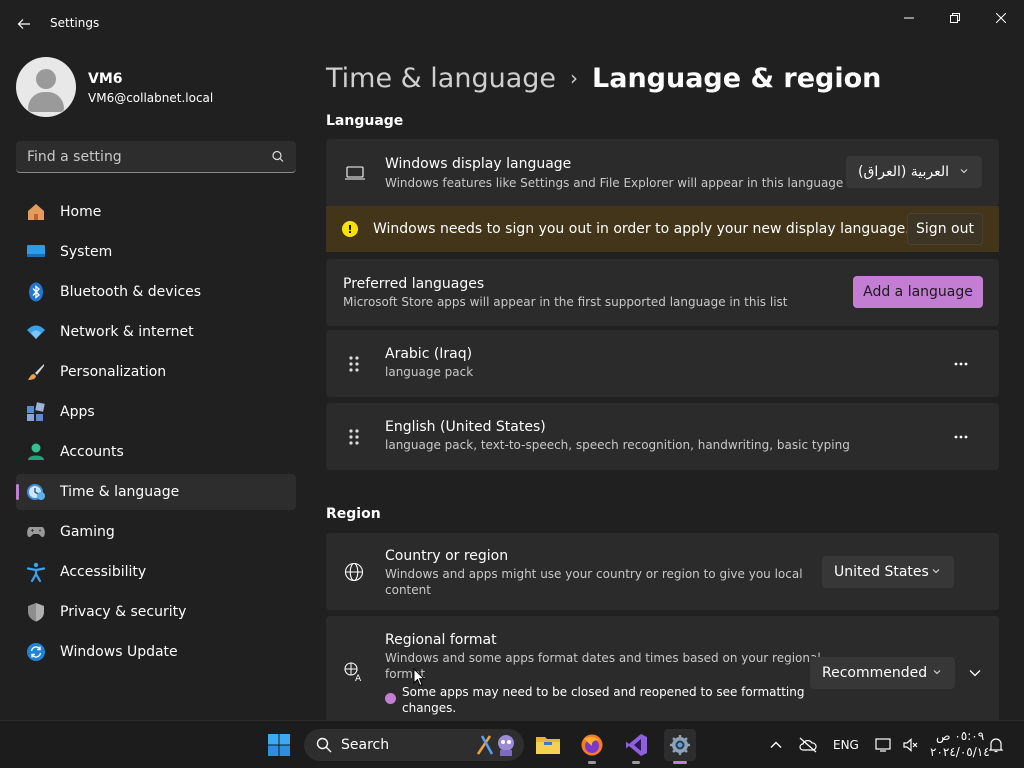 The image size is (1024, 768). I want to click on visual-studio-button, so click(636, 746).